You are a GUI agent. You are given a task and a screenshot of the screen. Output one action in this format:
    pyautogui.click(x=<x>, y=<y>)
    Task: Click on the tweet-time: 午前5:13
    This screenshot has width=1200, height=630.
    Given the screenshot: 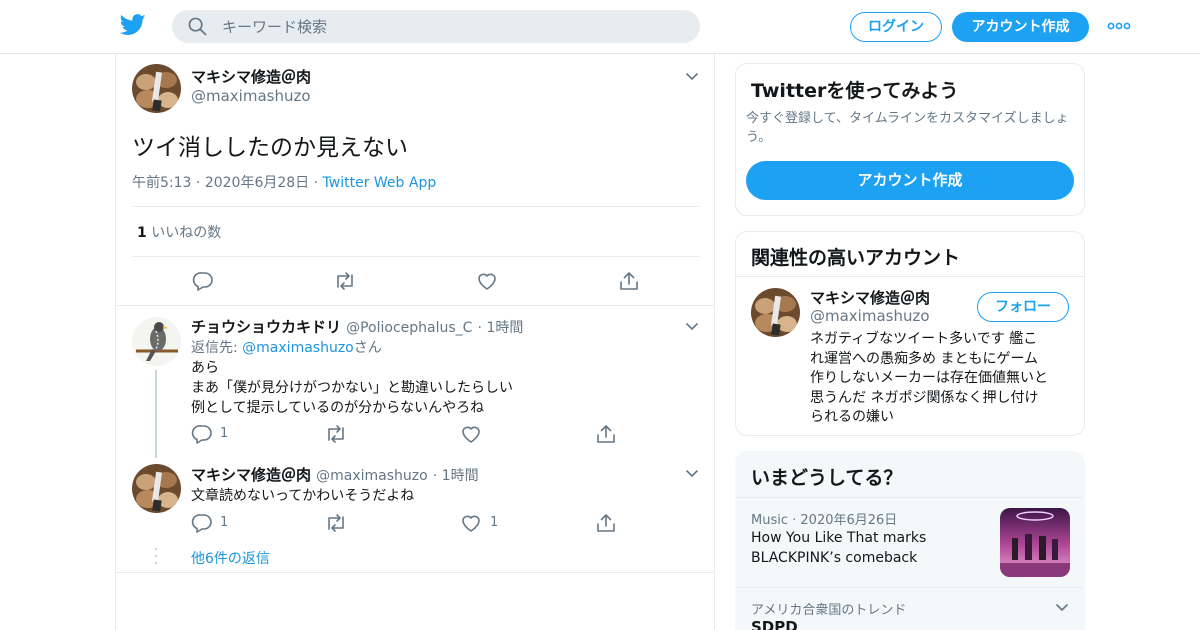 What is the action you would take?
    pyautogui.click(x=162, y=183)
    